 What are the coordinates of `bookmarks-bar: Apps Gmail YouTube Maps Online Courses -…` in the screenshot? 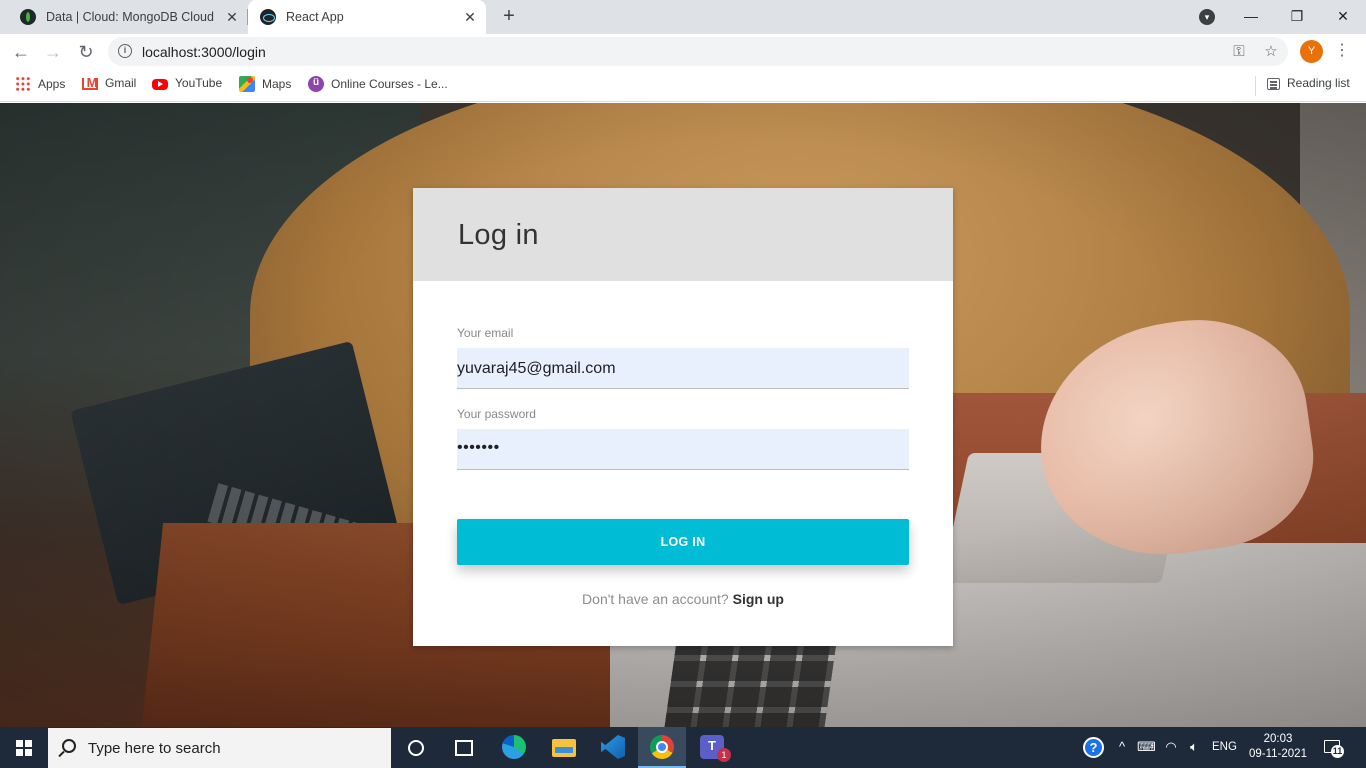 It's located at (683, 85).